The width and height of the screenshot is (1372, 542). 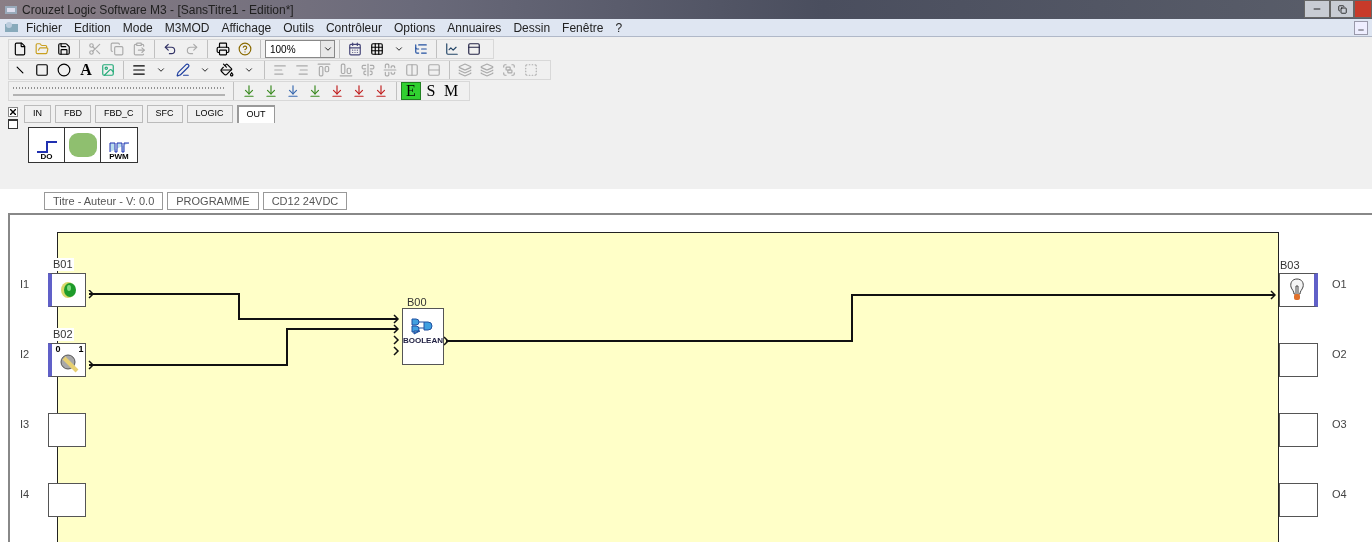 I want to click on status-field: PROGRAMME, so click(x=213, y=201).